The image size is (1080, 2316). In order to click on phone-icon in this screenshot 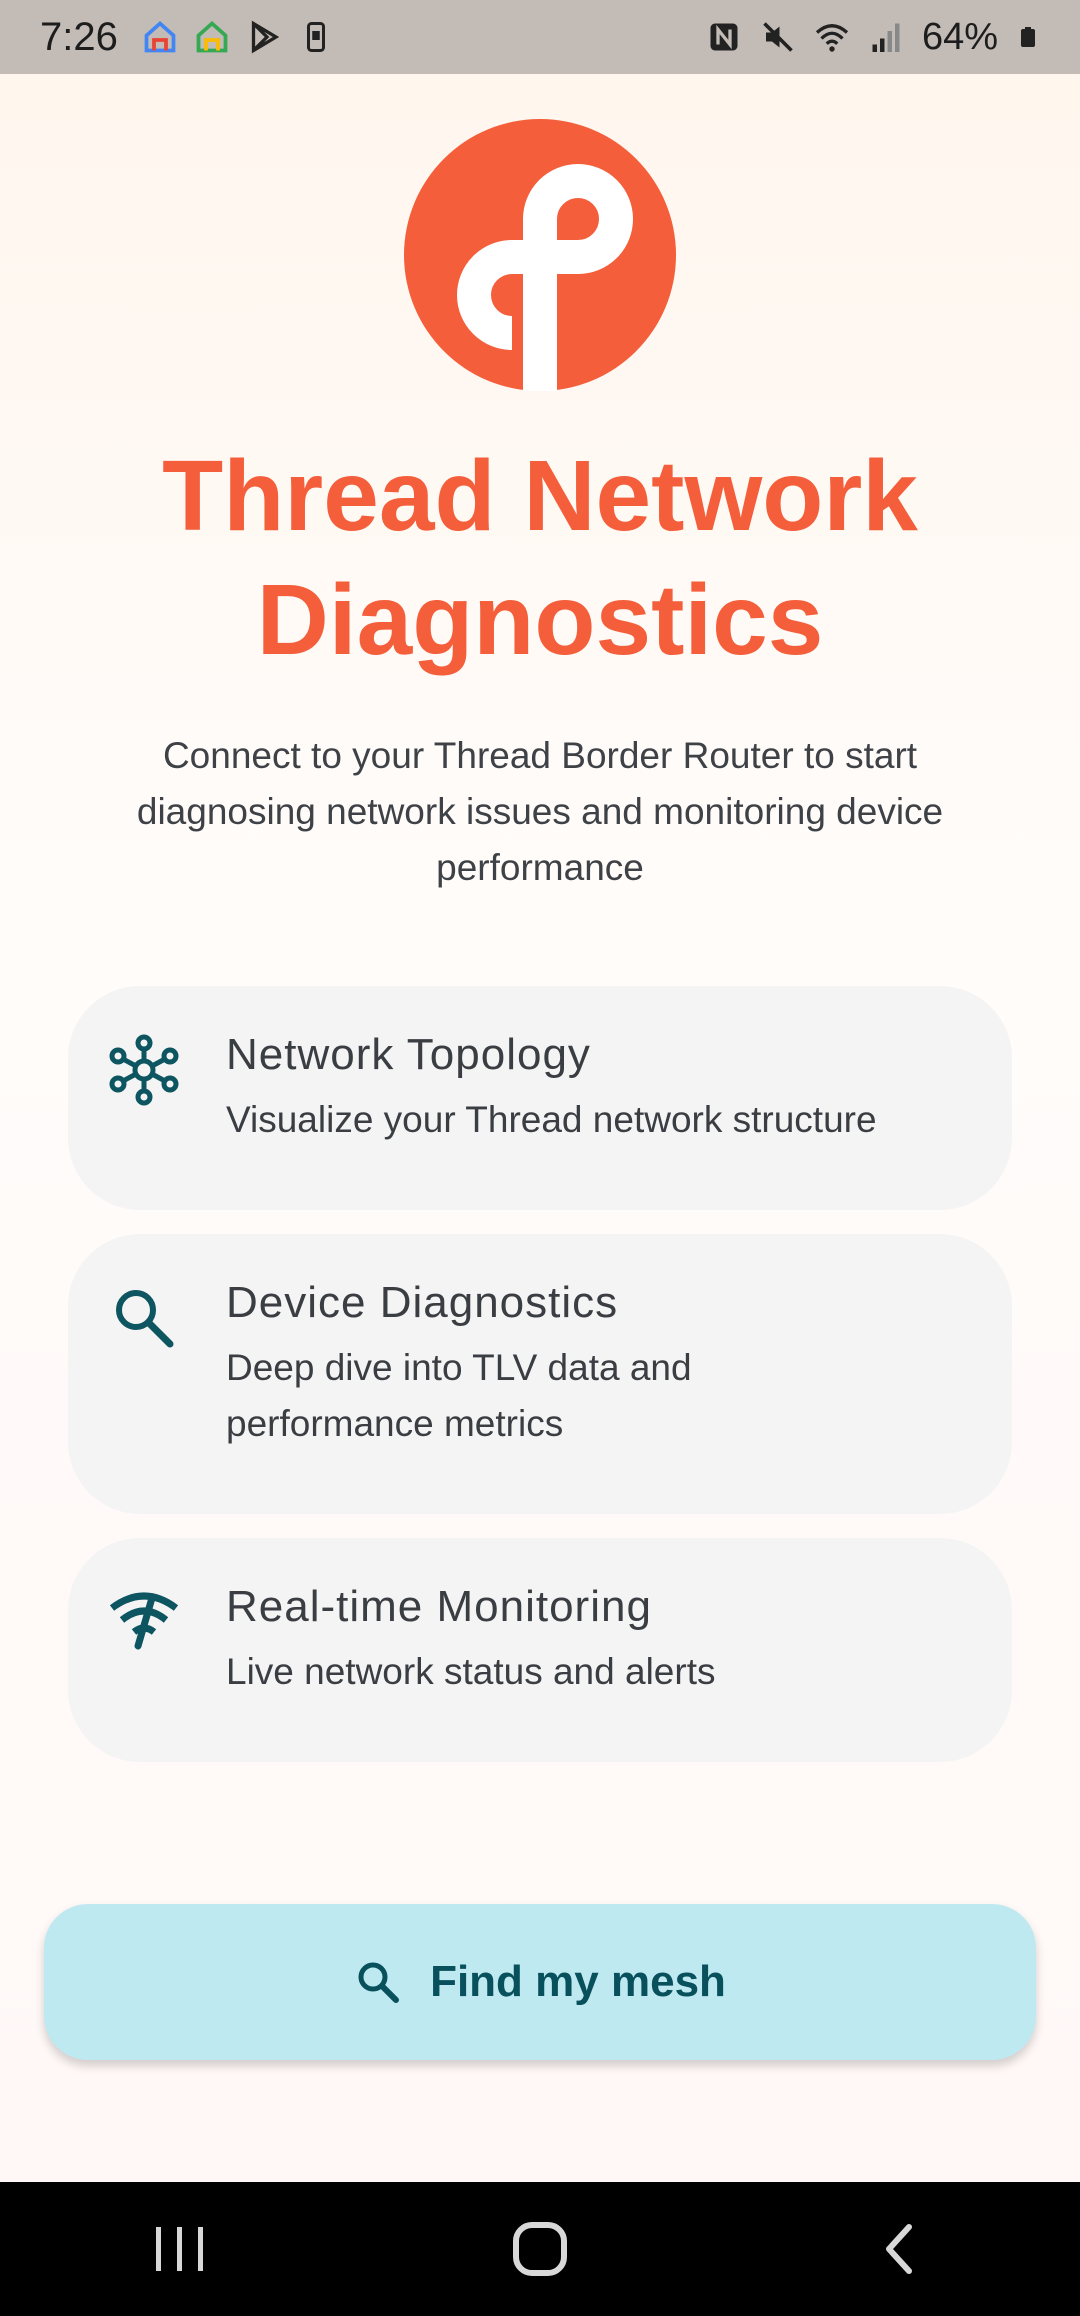, I will do `click(315, 37)`.